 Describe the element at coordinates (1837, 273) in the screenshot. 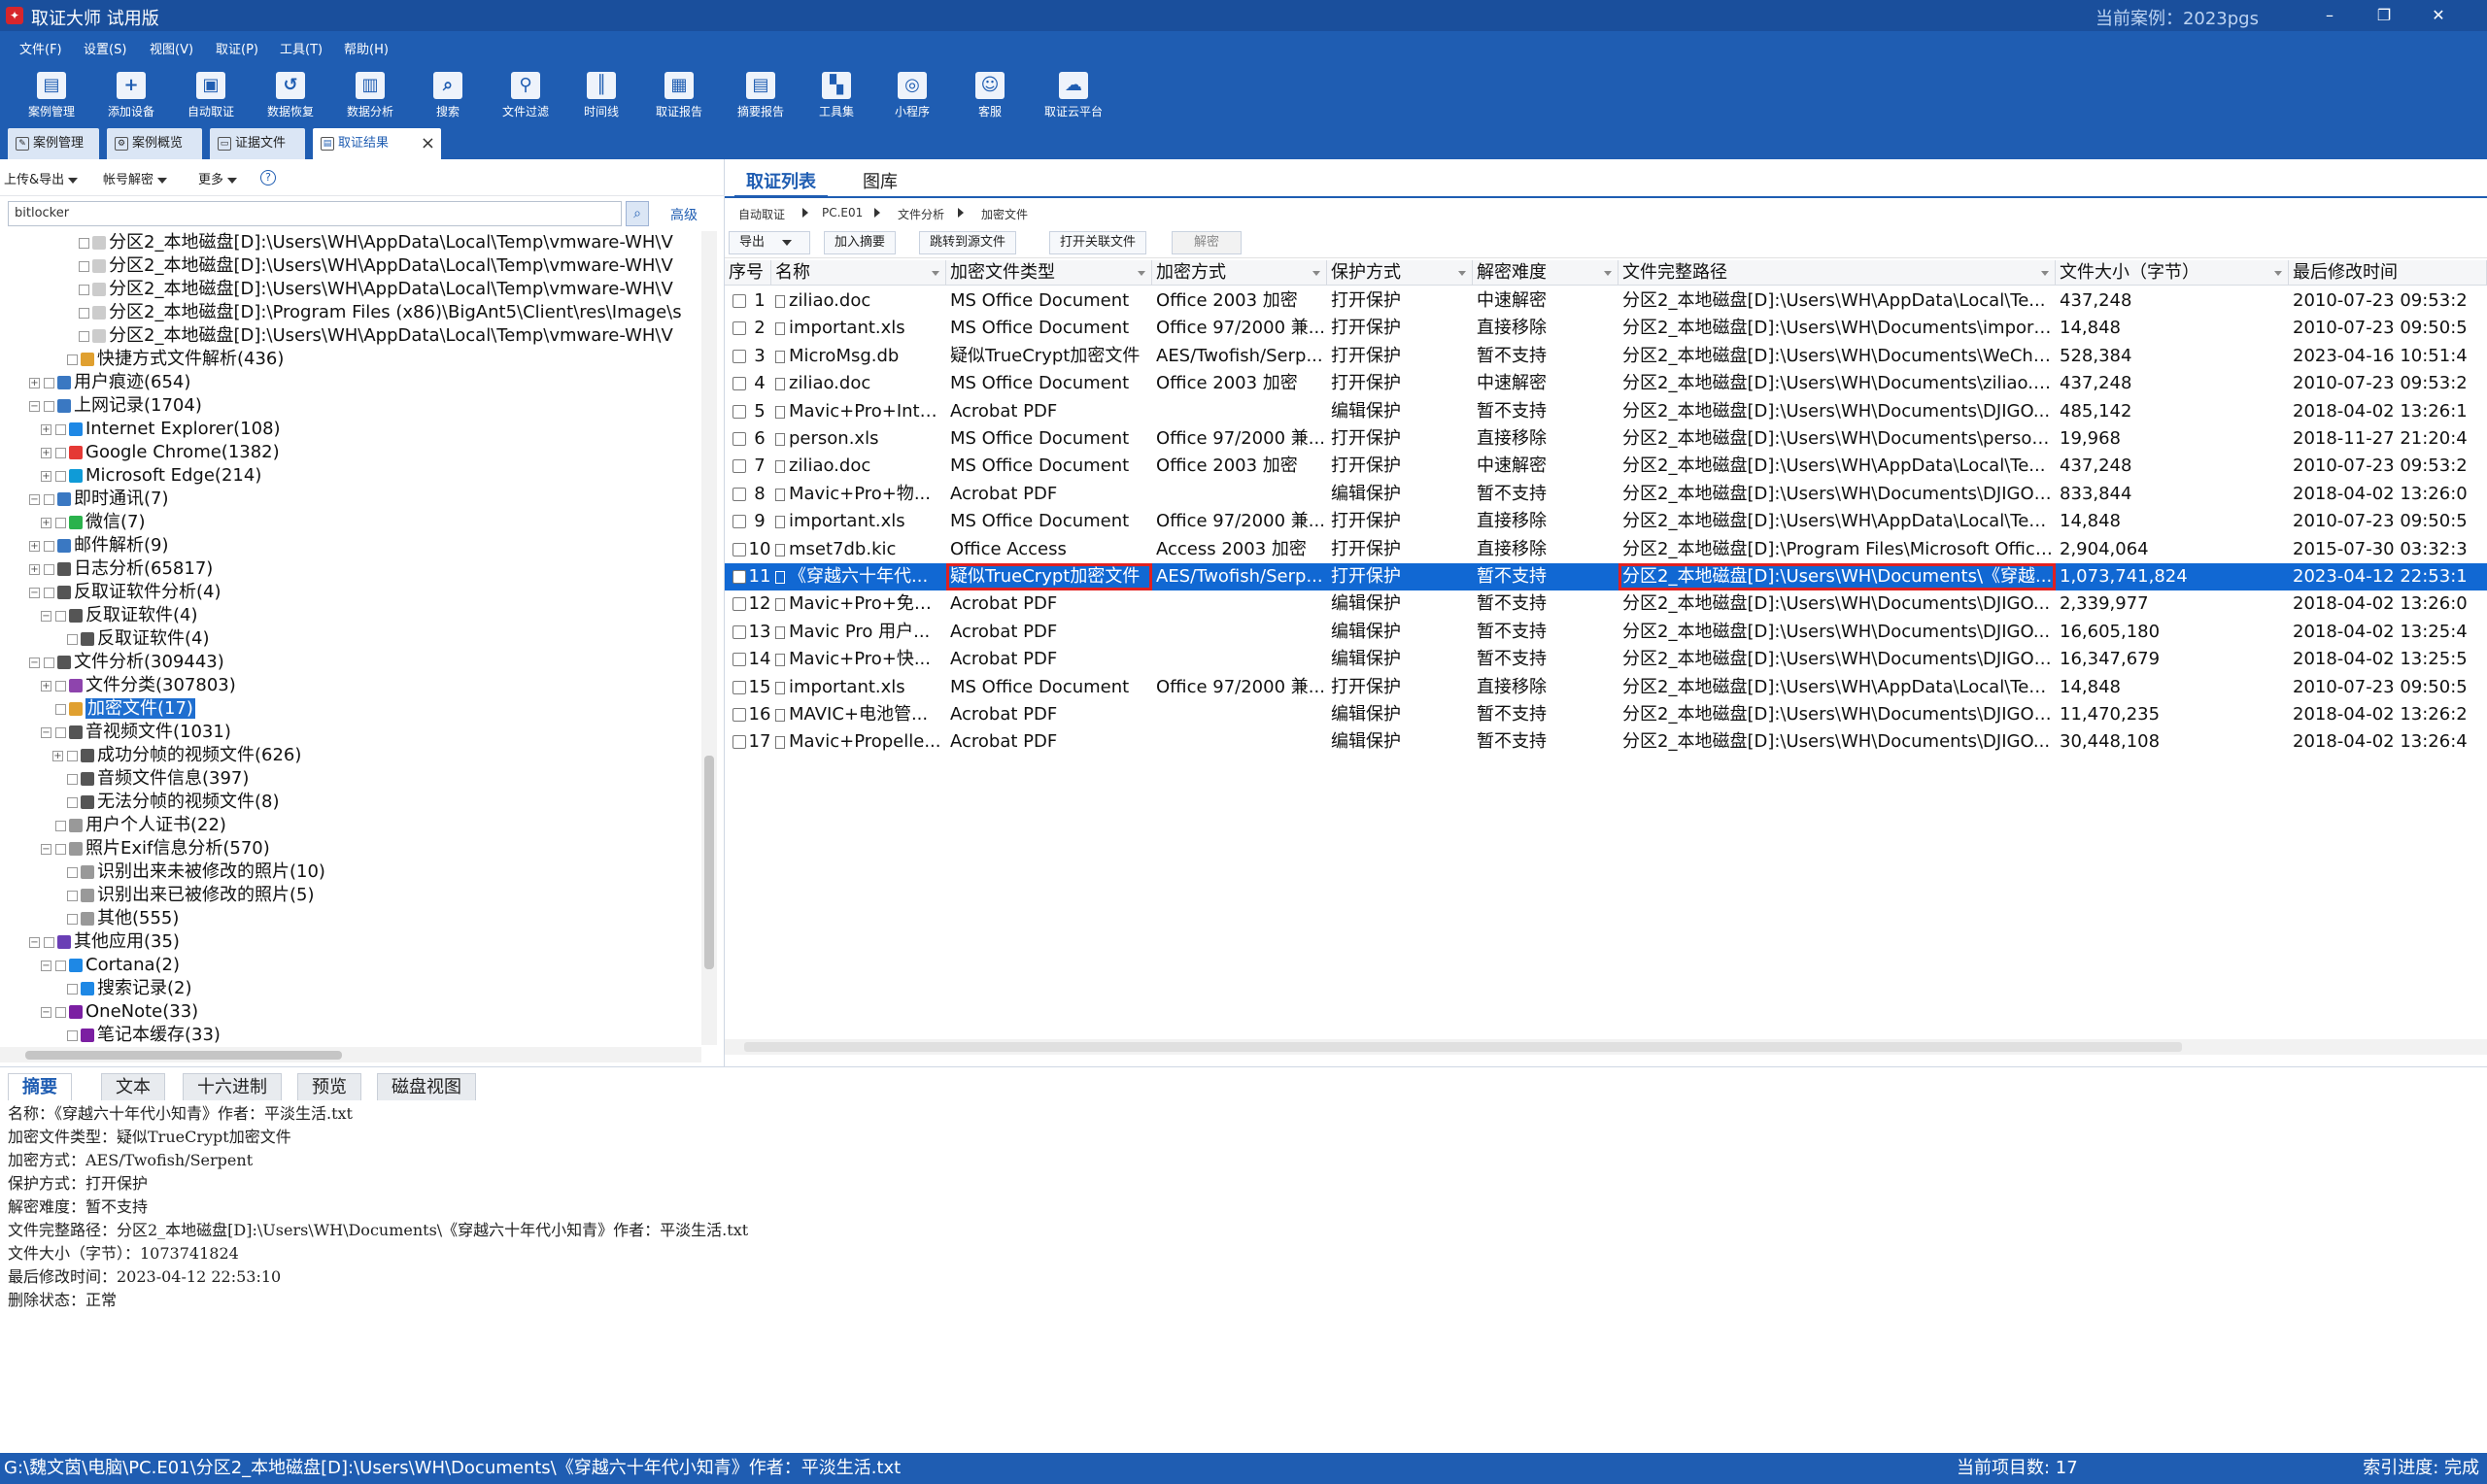

I see `column-full-path: 文件完整路径` at that location.